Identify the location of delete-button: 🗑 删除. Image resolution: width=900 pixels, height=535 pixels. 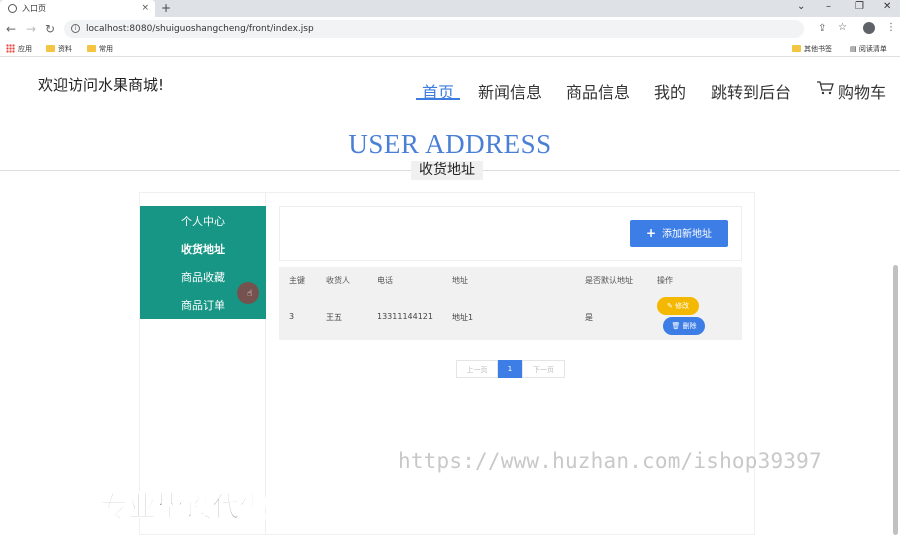
(684, 326).